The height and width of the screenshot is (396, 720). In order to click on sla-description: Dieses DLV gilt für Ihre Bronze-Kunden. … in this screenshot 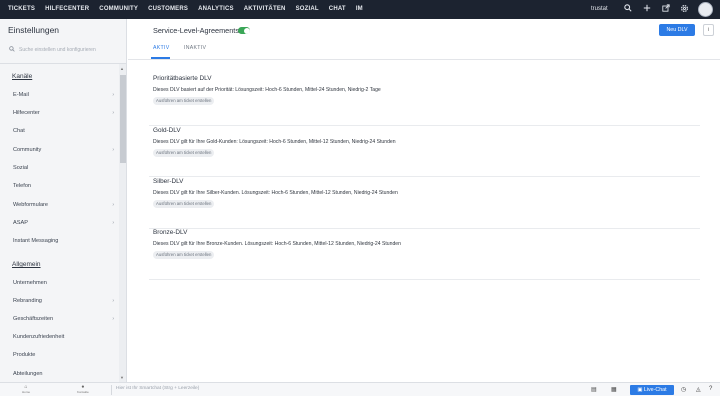, I will do `click(277, 244)`.